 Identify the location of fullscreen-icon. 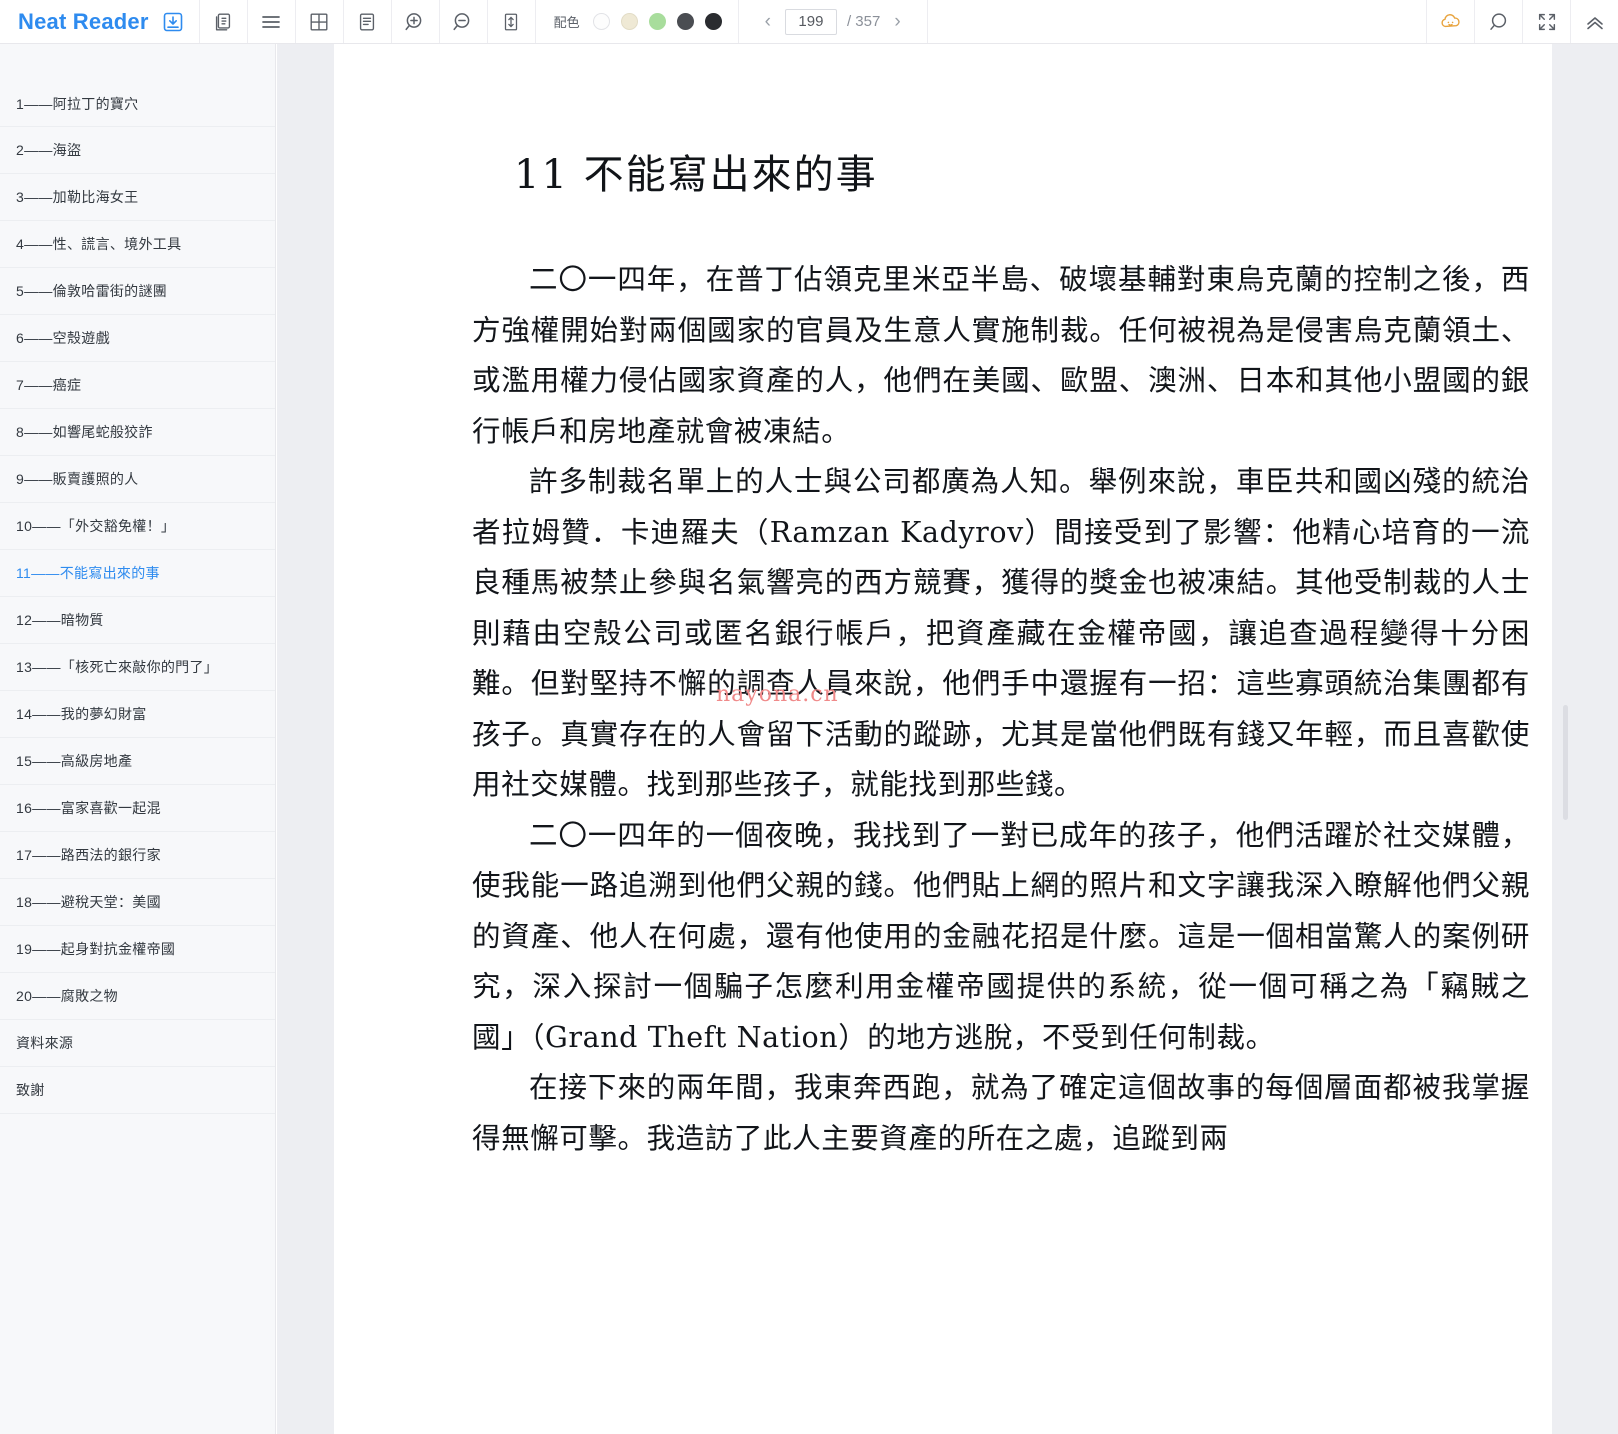
(1546, 21).